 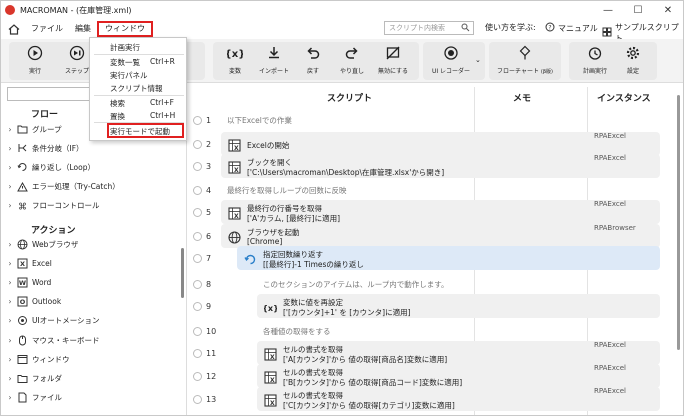 I want to click on row-number: 1, so click(x=209, y=120).